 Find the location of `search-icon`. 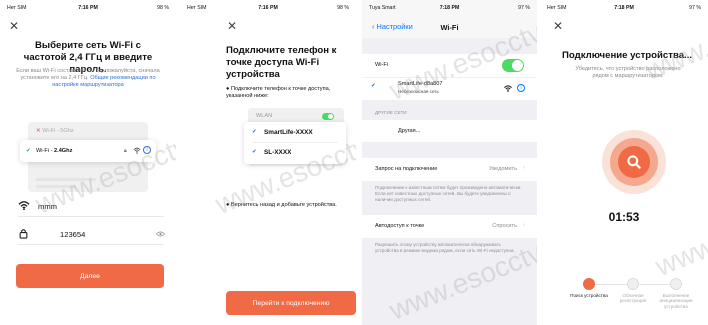

search-icon is located at coordinates (634, 162).